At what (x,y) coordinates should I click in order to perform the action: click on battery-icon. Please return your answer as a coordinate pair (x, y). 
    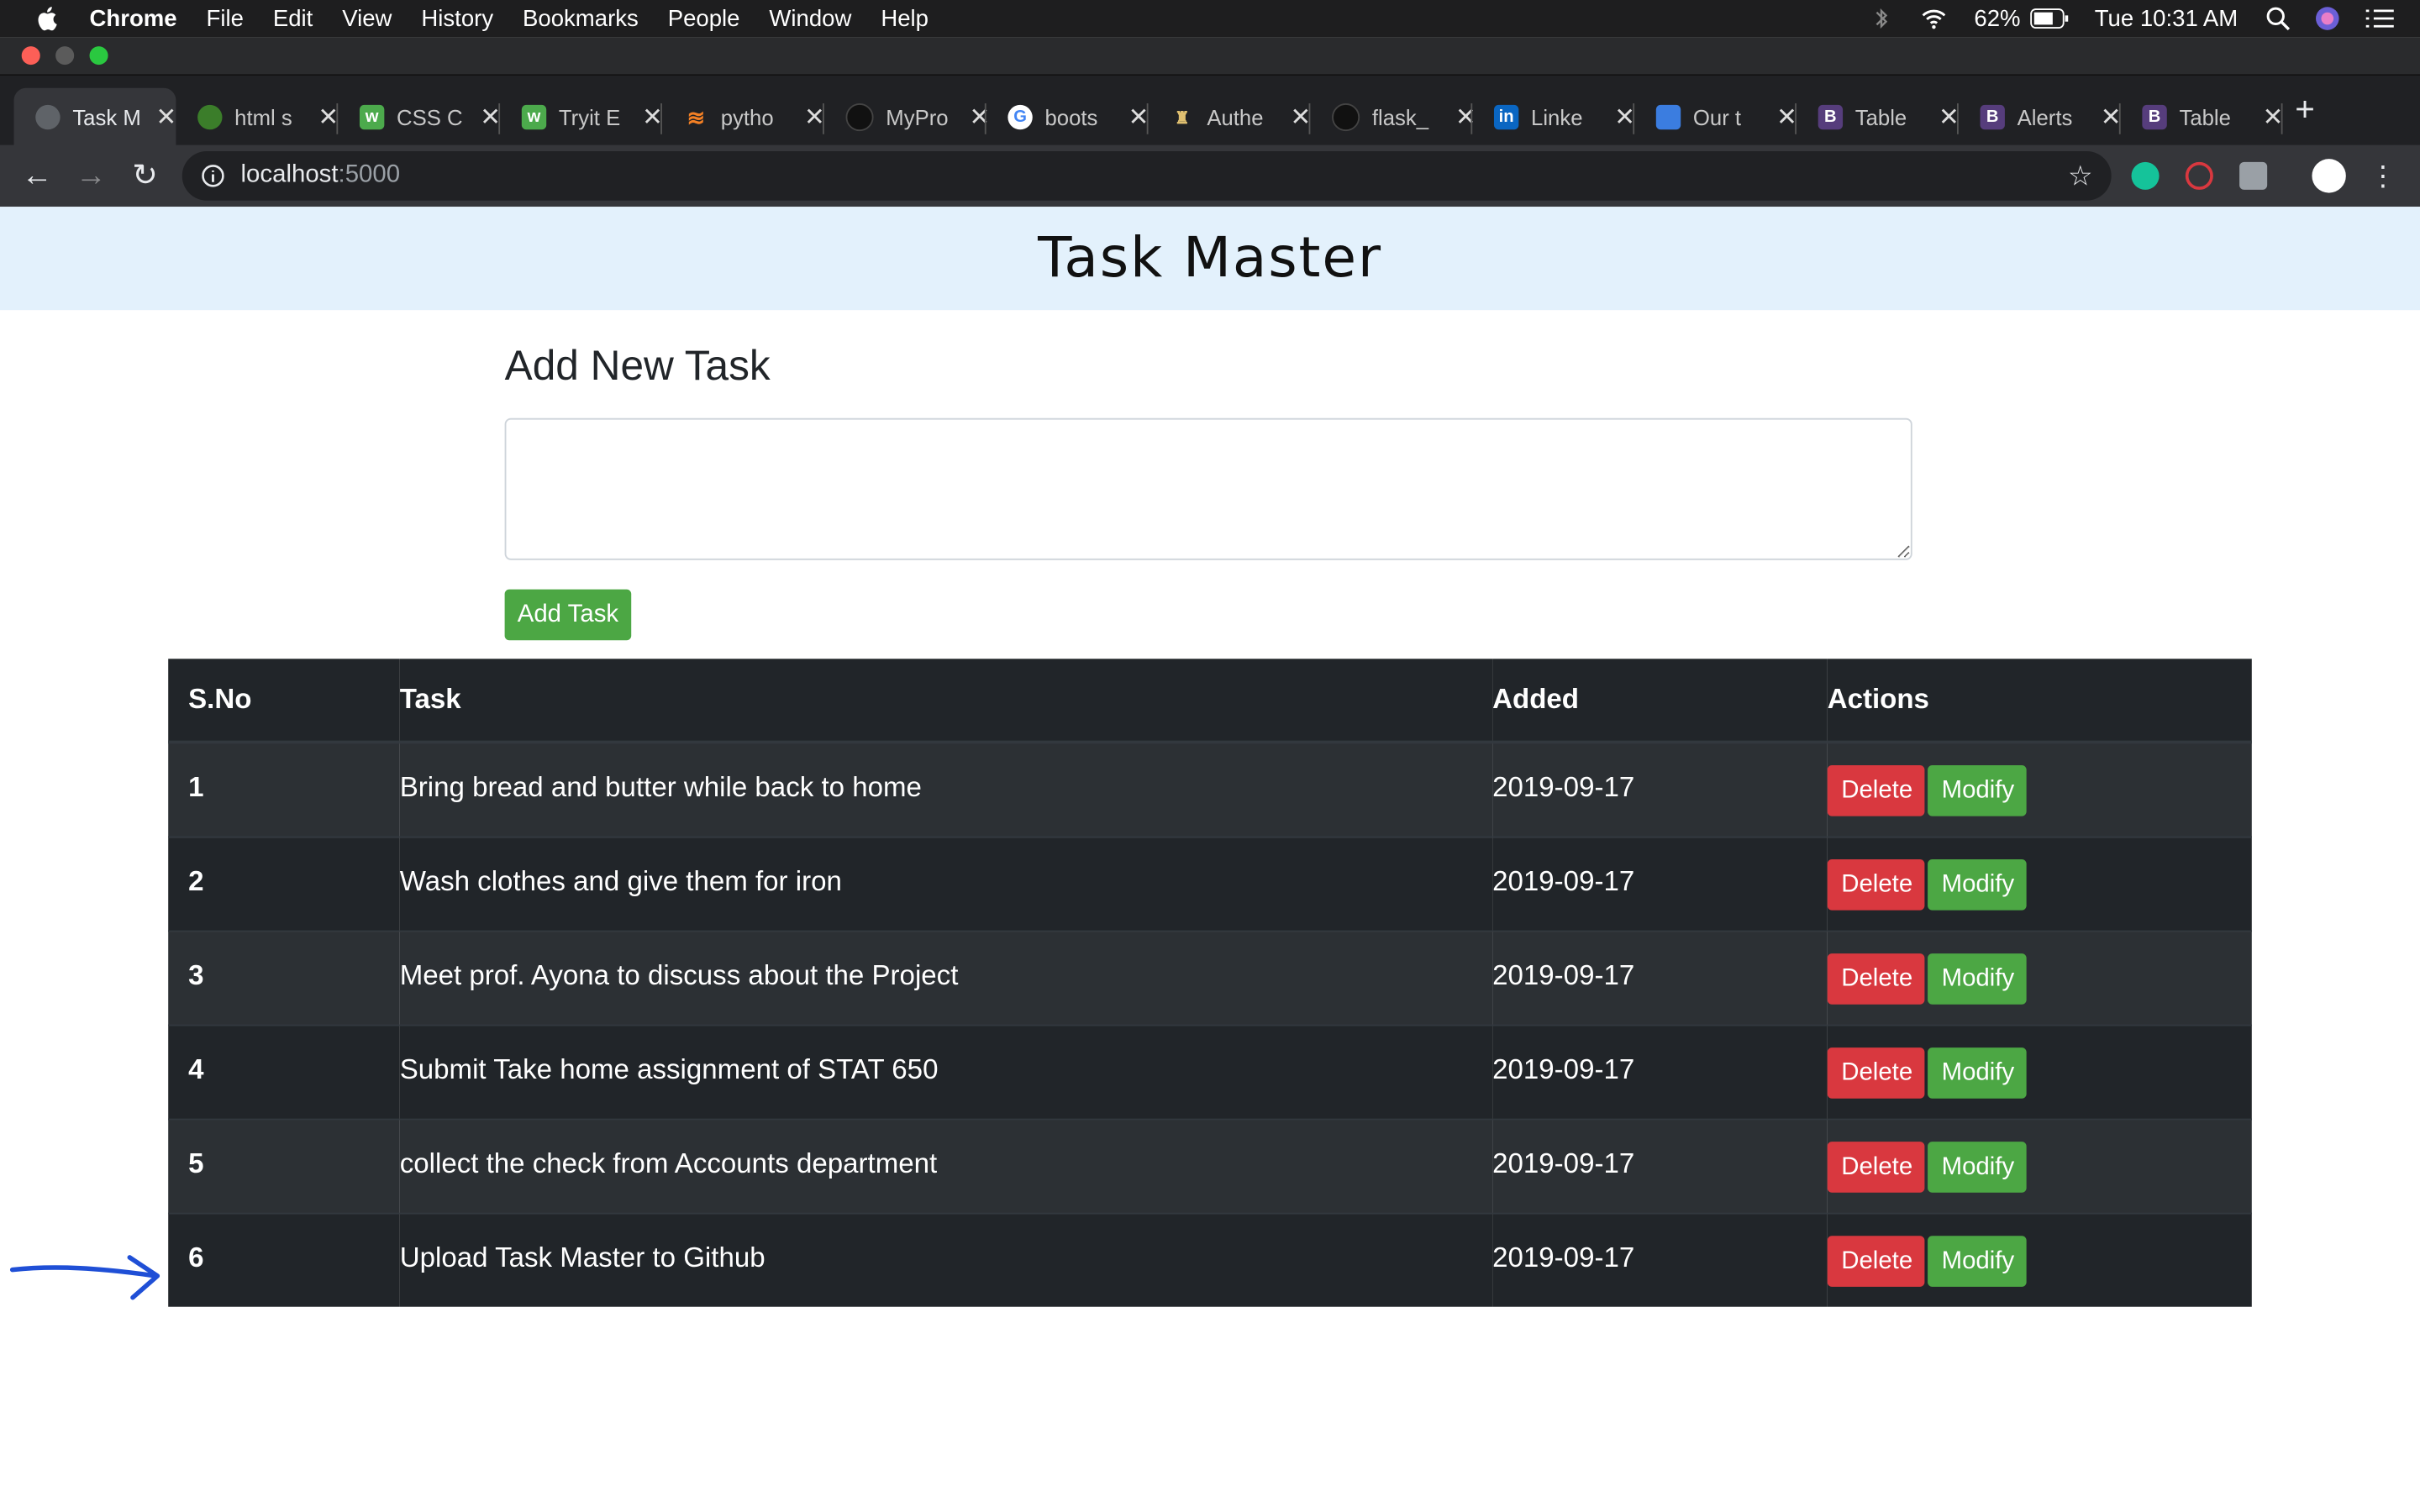
    Looking at the image, I should click on (2050, 18).